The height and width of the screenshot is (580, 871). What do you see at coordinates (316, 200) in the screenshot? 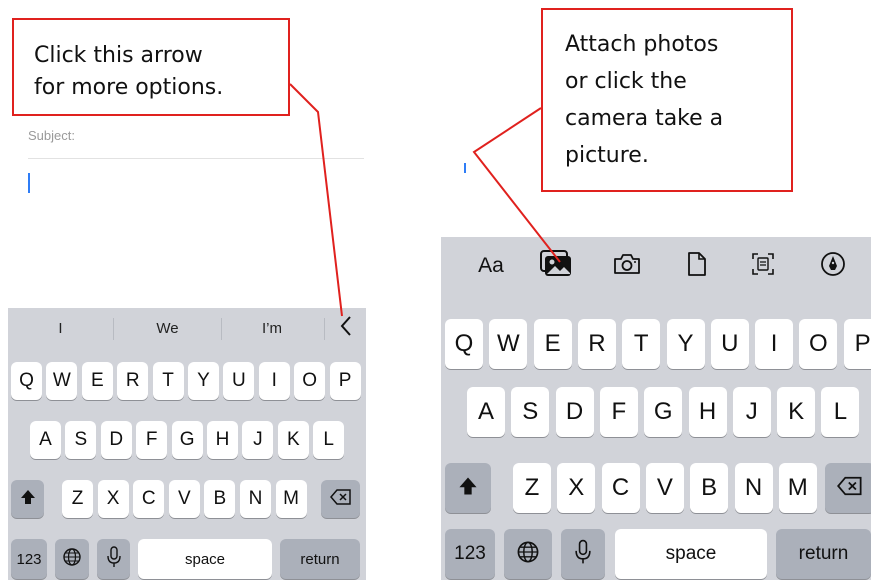
I see `callout-pointer-left` at bounding box center [316, 200].